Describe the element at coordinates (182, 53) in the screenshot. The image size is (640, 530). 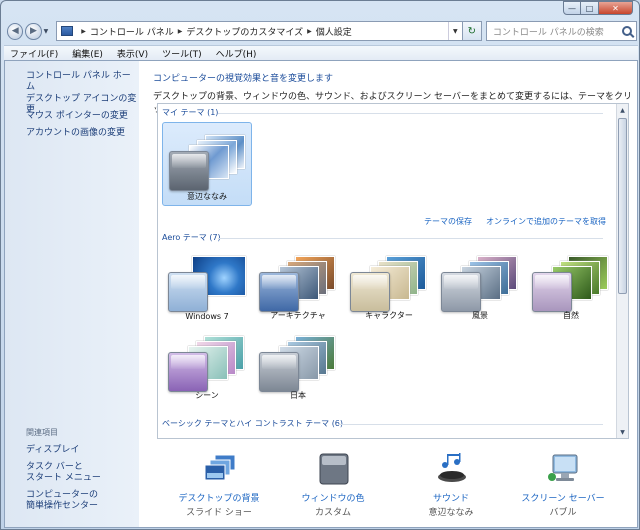
I see `menu-tools: ツール(T)` at that location.